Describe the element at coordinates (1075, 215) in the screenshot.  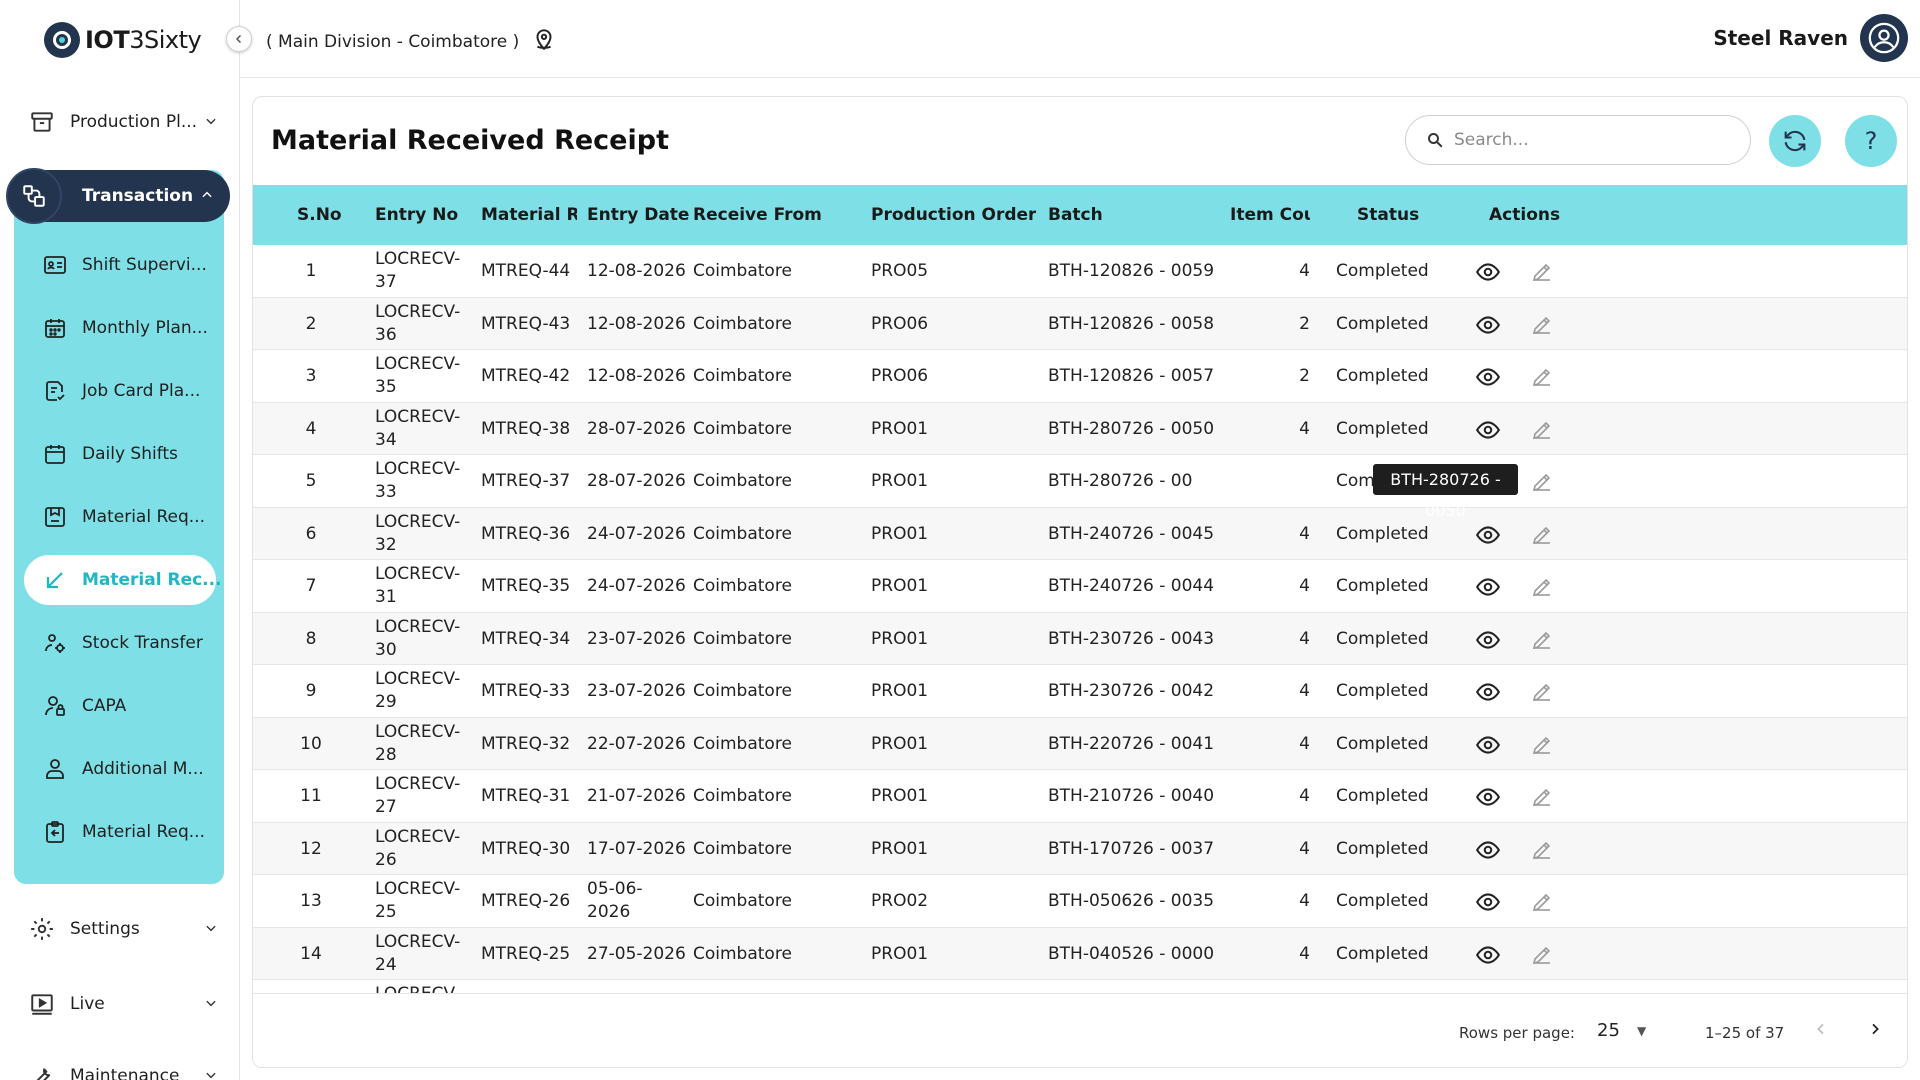
I see `column-header-batch: Batch` at that location.